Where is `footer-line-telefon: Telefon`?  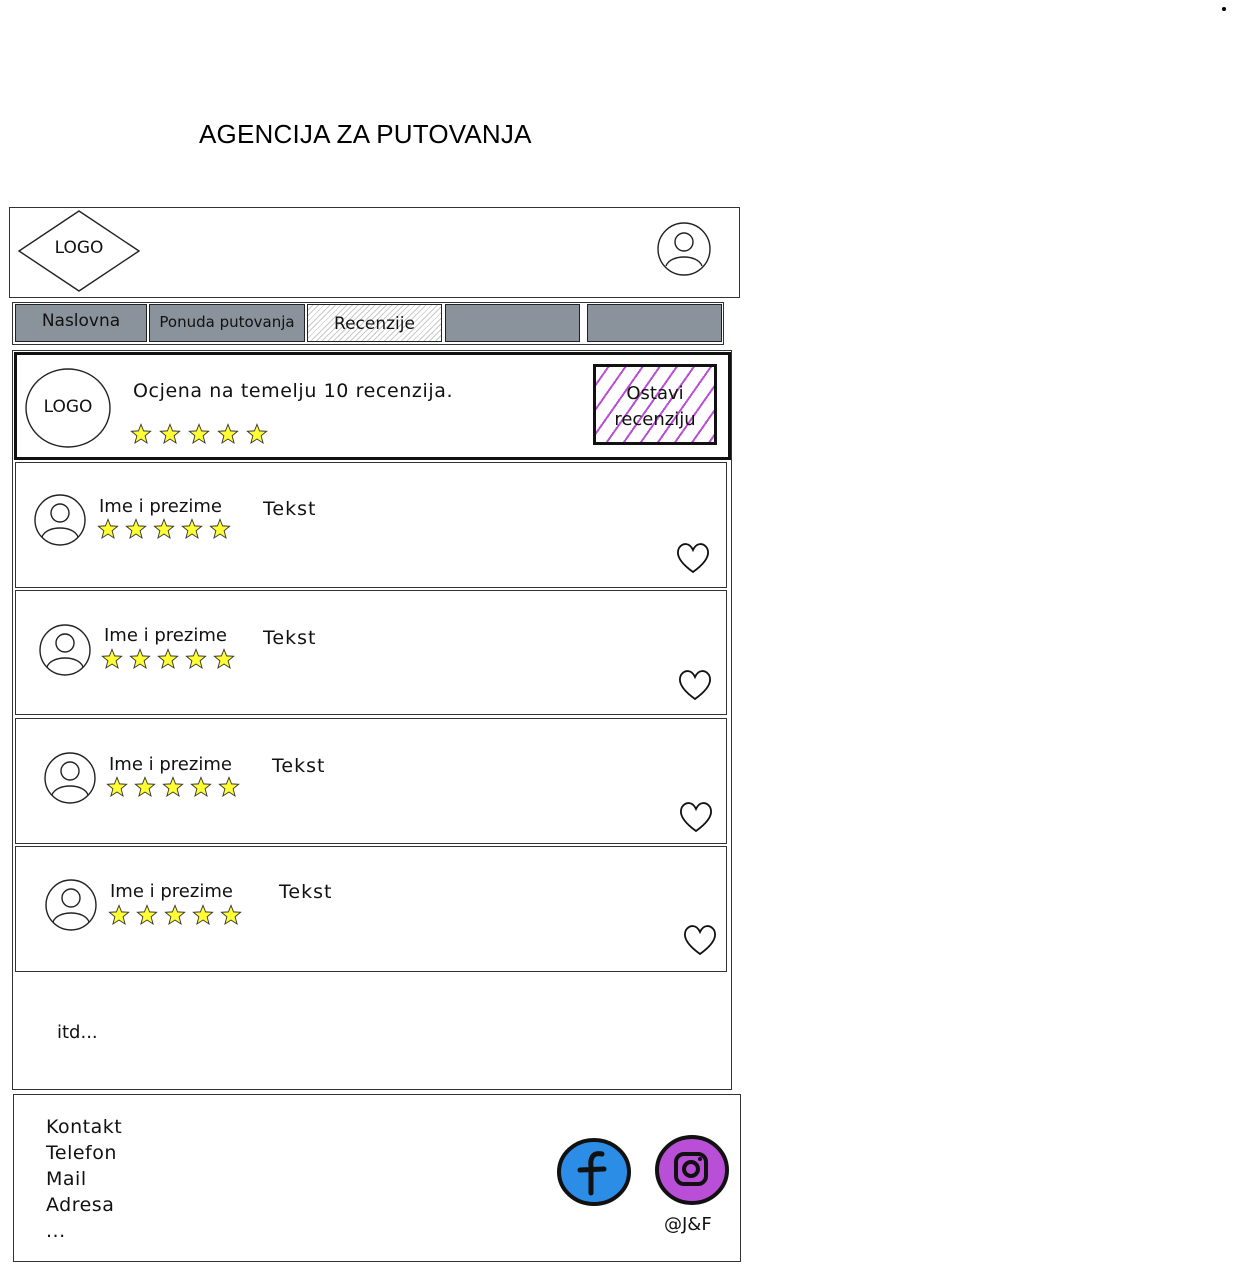 footer-line-telefon: Telefon is located at coordinates (81, 1153).